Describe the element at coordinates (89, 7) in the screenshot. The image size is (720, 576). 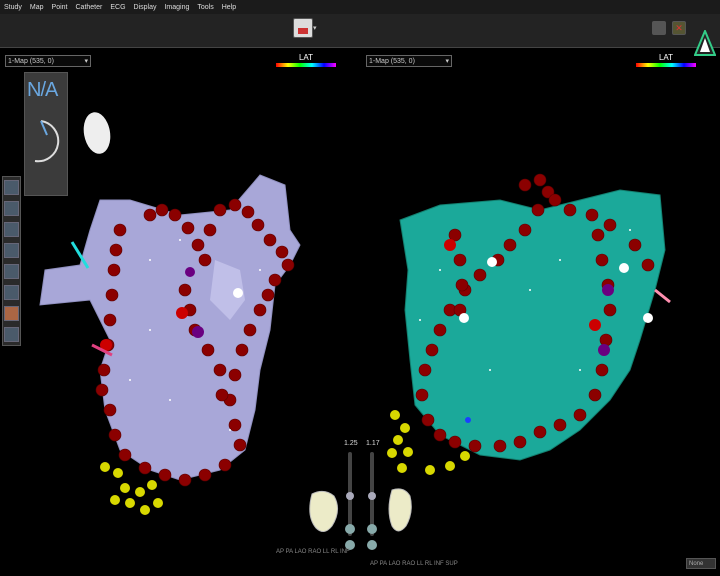
I see `menu-catheter: Catheter` at that location.